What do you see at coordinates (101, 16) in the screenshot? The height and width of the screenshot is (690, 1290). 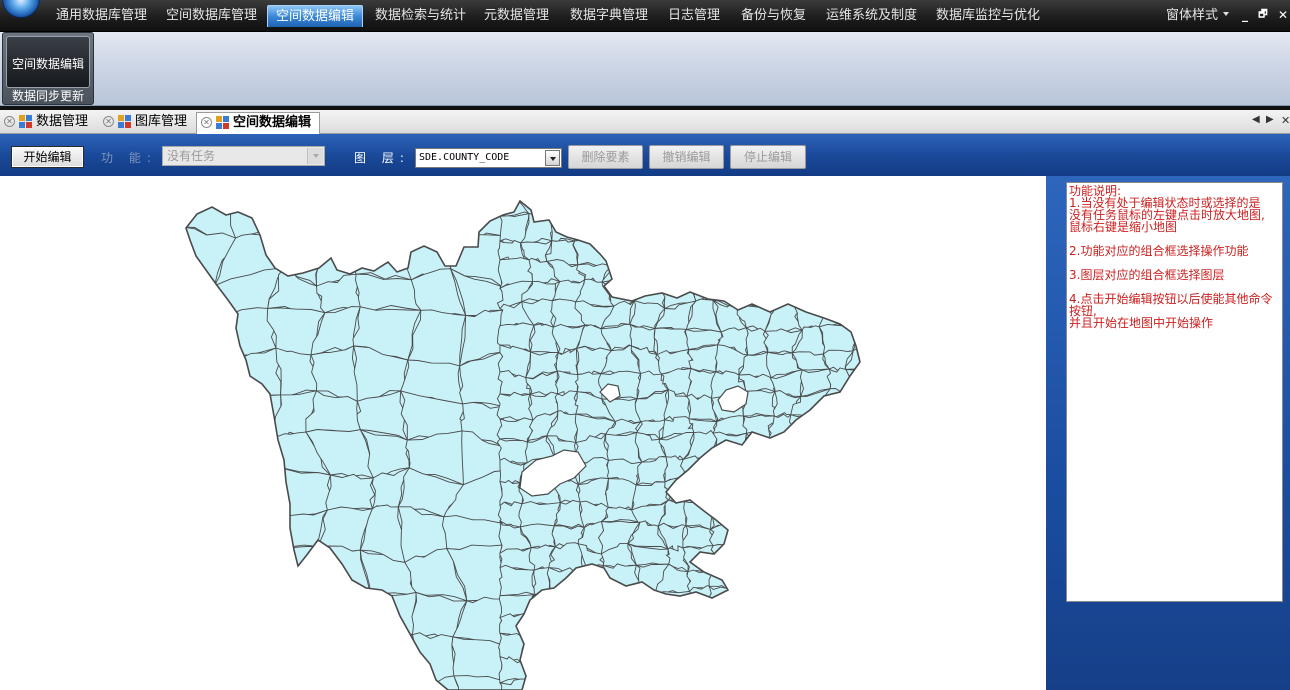 I see `menu-general-db: 通用数据库管理` at bounding box center [101, 16].